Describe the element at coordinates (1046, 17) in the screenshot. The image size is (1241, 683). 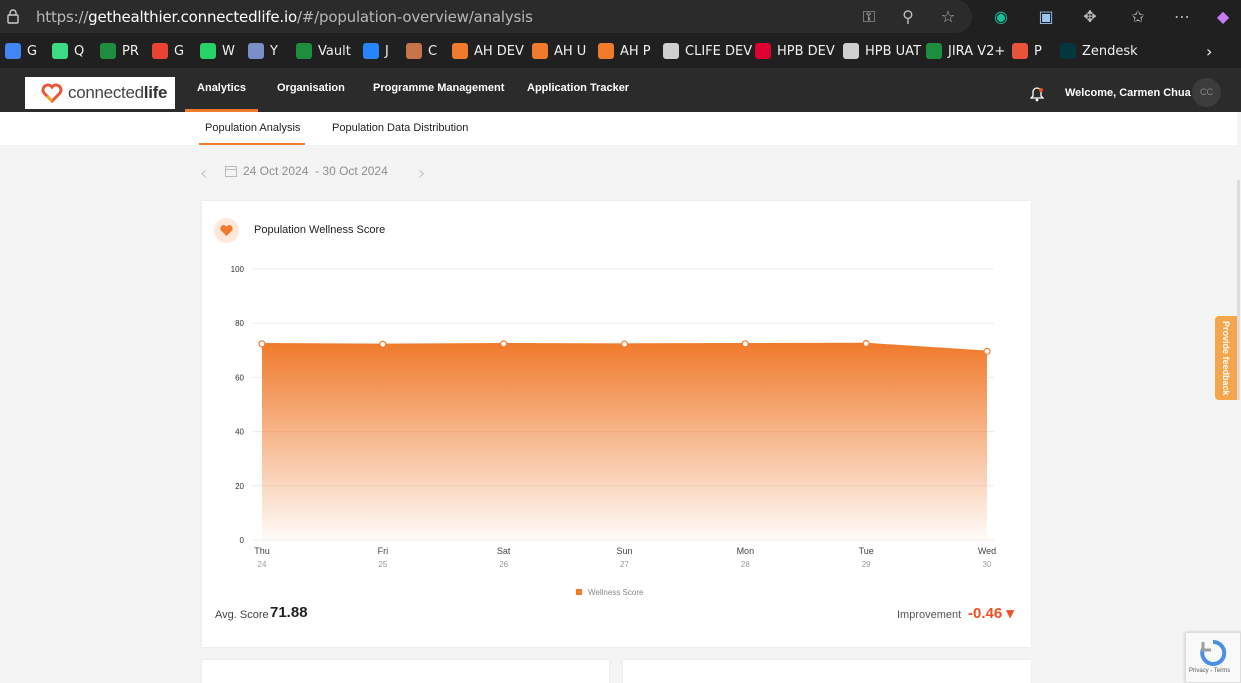
I see `screen-capture-icon: ▣` at that location.